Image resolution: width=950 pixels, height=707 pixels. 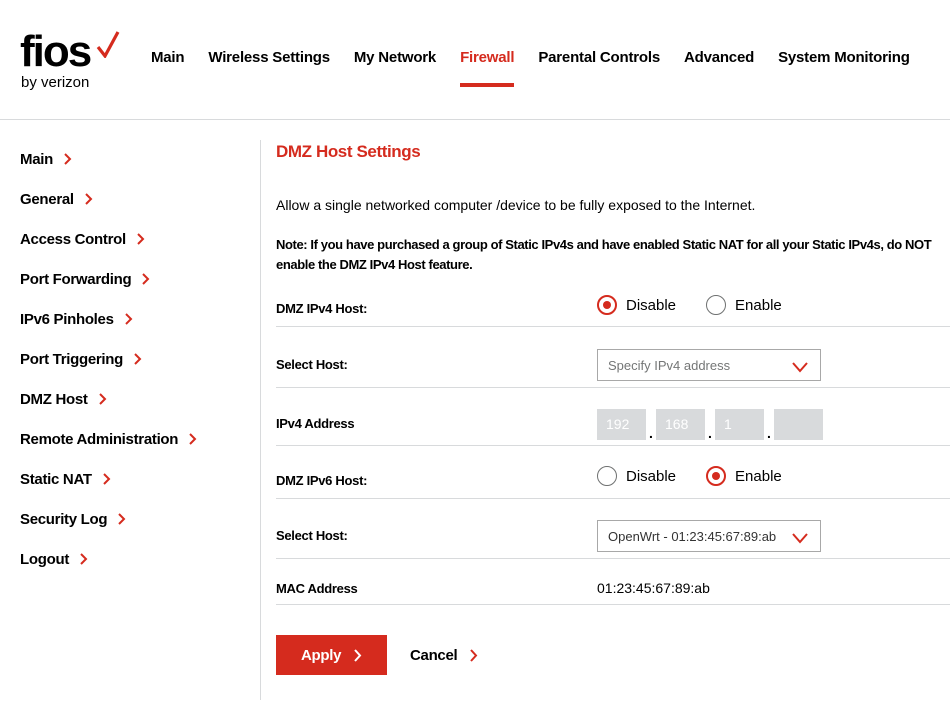 I want to click on cancel-button: Cancel, so click(x=444, y=655).